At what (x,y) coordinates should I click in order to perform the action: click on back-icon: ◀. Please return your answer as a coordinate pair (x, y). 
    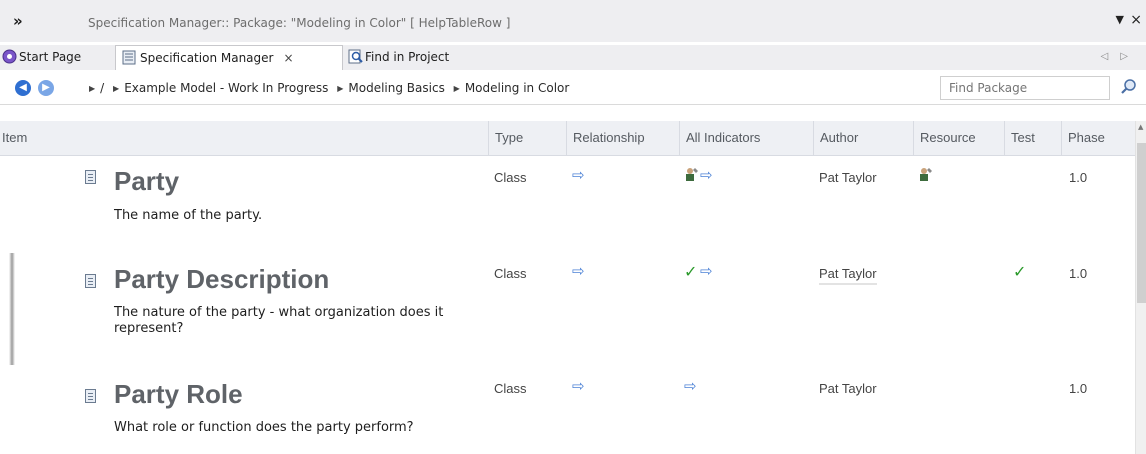
    Looking at the image, I should click on (23, 88).